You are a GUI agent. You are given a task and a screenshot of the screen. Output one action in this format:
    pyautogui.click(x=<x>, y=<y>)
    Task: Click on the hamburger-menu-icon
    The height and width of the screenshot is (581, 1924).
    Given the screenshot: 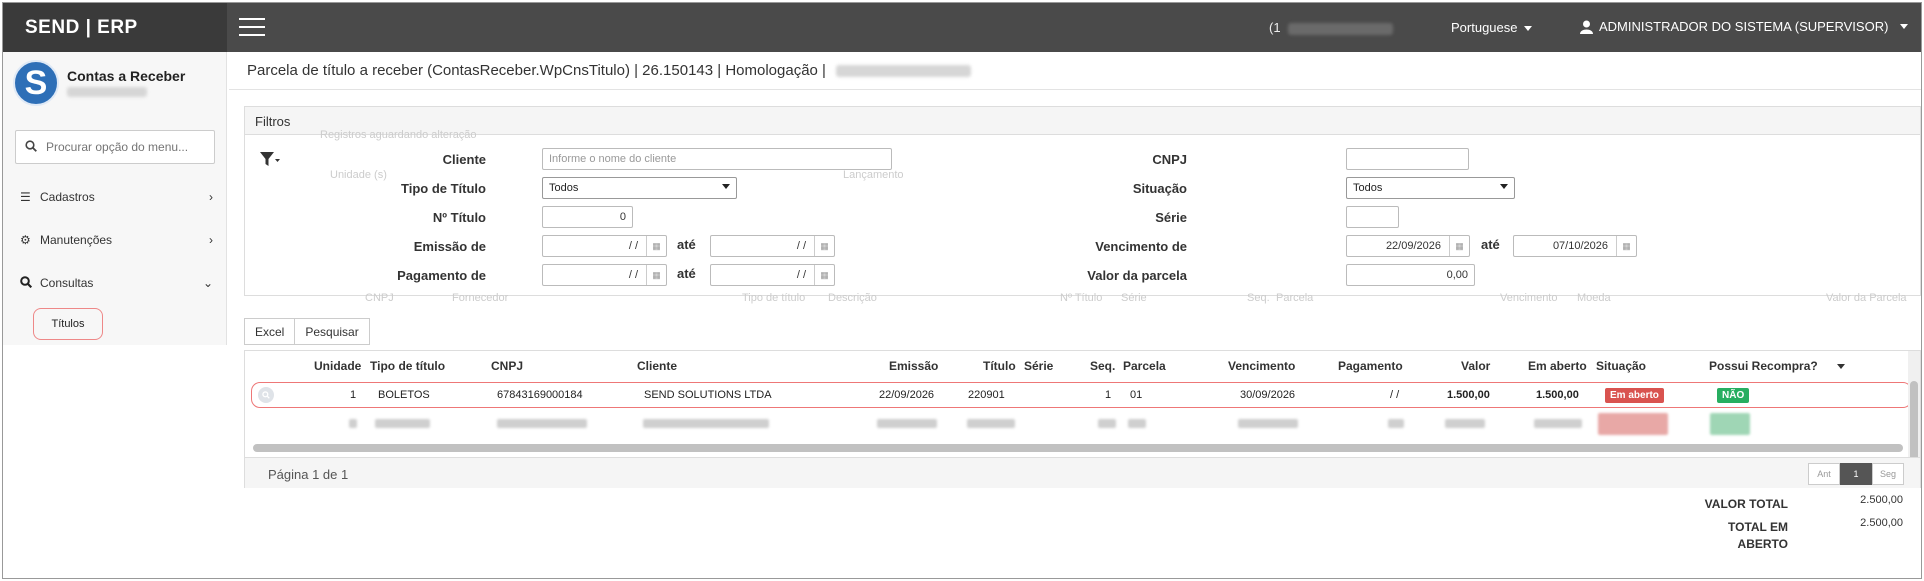 What is the action you would take?
    pyautogui.click(x=252, y=27)
    